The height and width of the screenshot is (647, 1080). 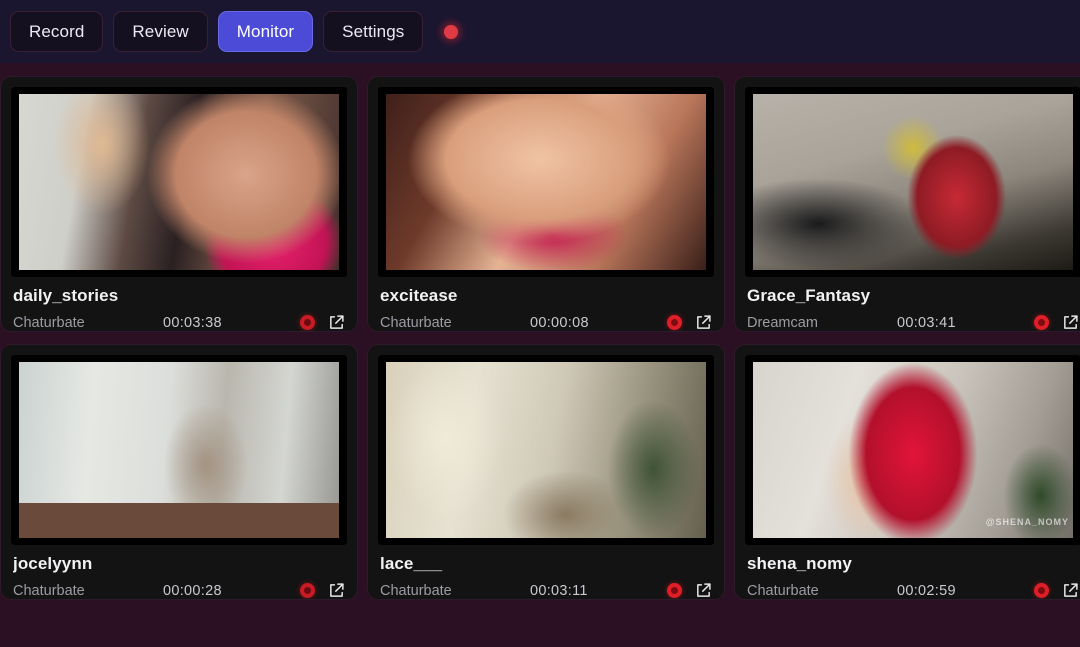 What do you see at coordinates (912, 450) in the screenshot?
I see `stream-thumbnail: @SHENA_NOMY` at bounding box center [912, 450].